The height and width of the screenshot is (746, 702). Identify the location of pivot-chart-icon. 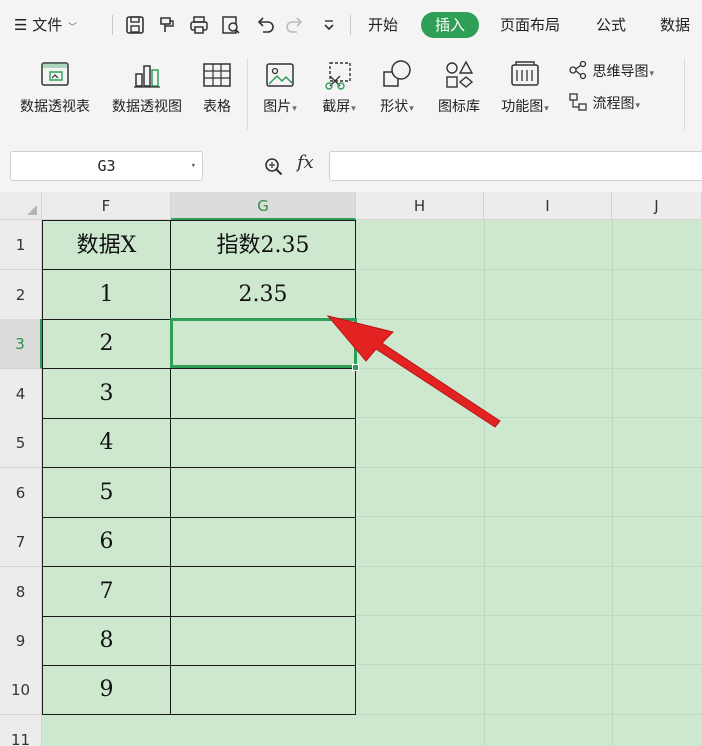
(147, 75).